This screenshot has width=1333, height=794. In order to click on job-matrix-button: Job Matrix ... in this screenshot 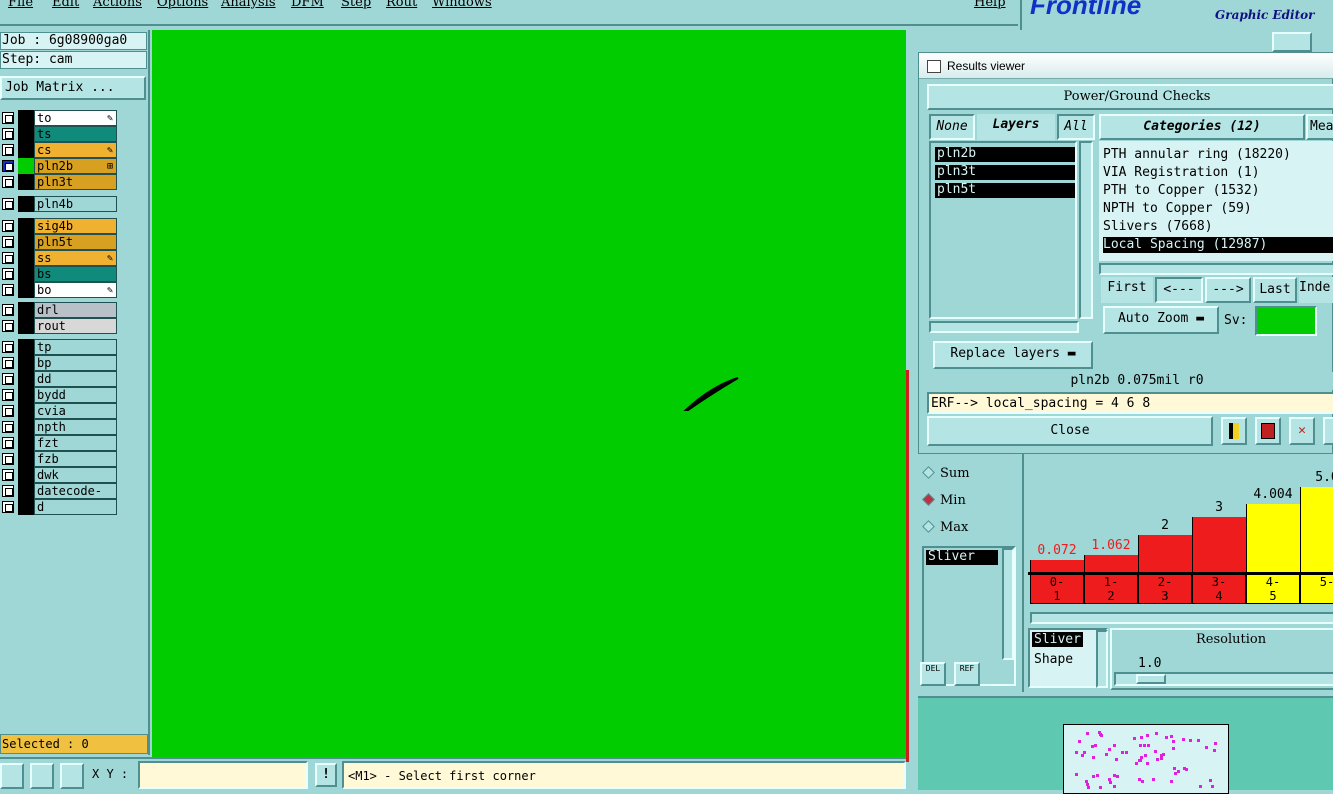, I will do `click(73, 88)`.